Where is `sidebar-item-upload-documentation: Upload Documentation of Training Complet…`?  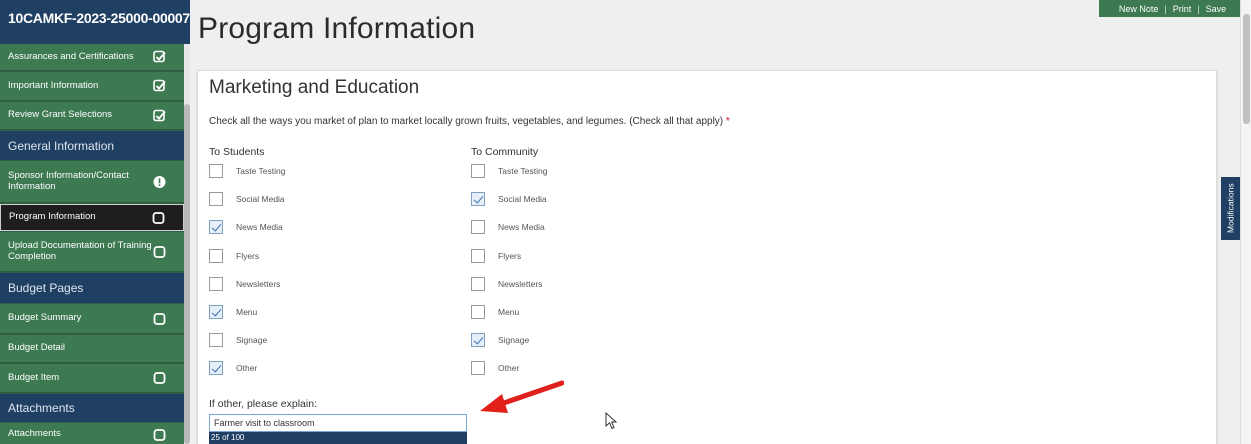 sidebar-item-upload-documentation: Upload Documentation of Training Complet… is located at coordinates (92, 252).